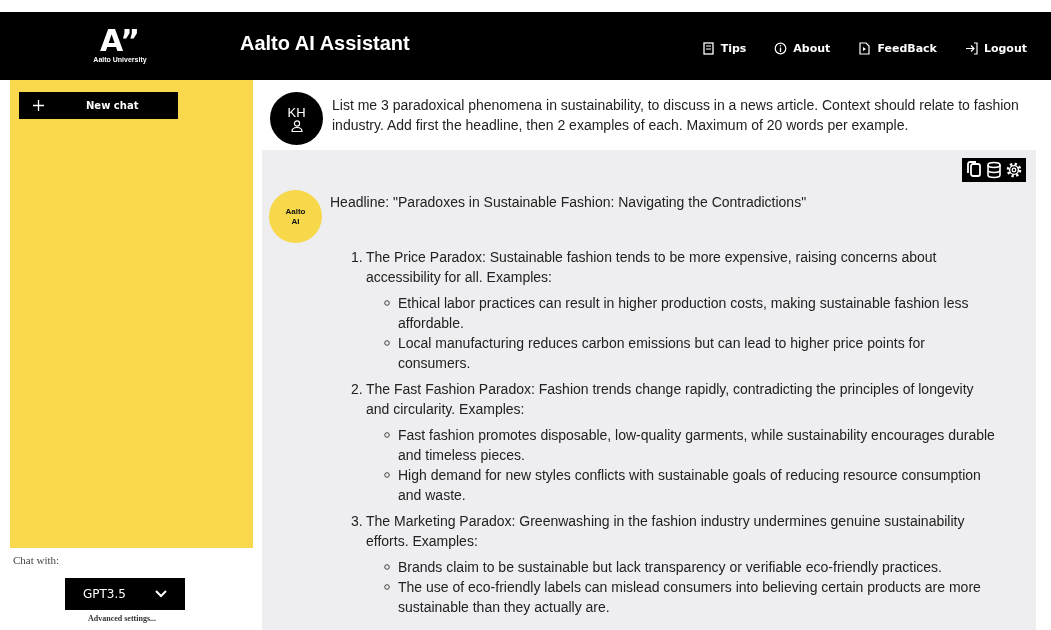 The height and width of the screenshot is (630, 1051). What do you see at coordinates (357, 257) in the screenshot?
I see `list-number: 1.` at bounding box center [357, 257].